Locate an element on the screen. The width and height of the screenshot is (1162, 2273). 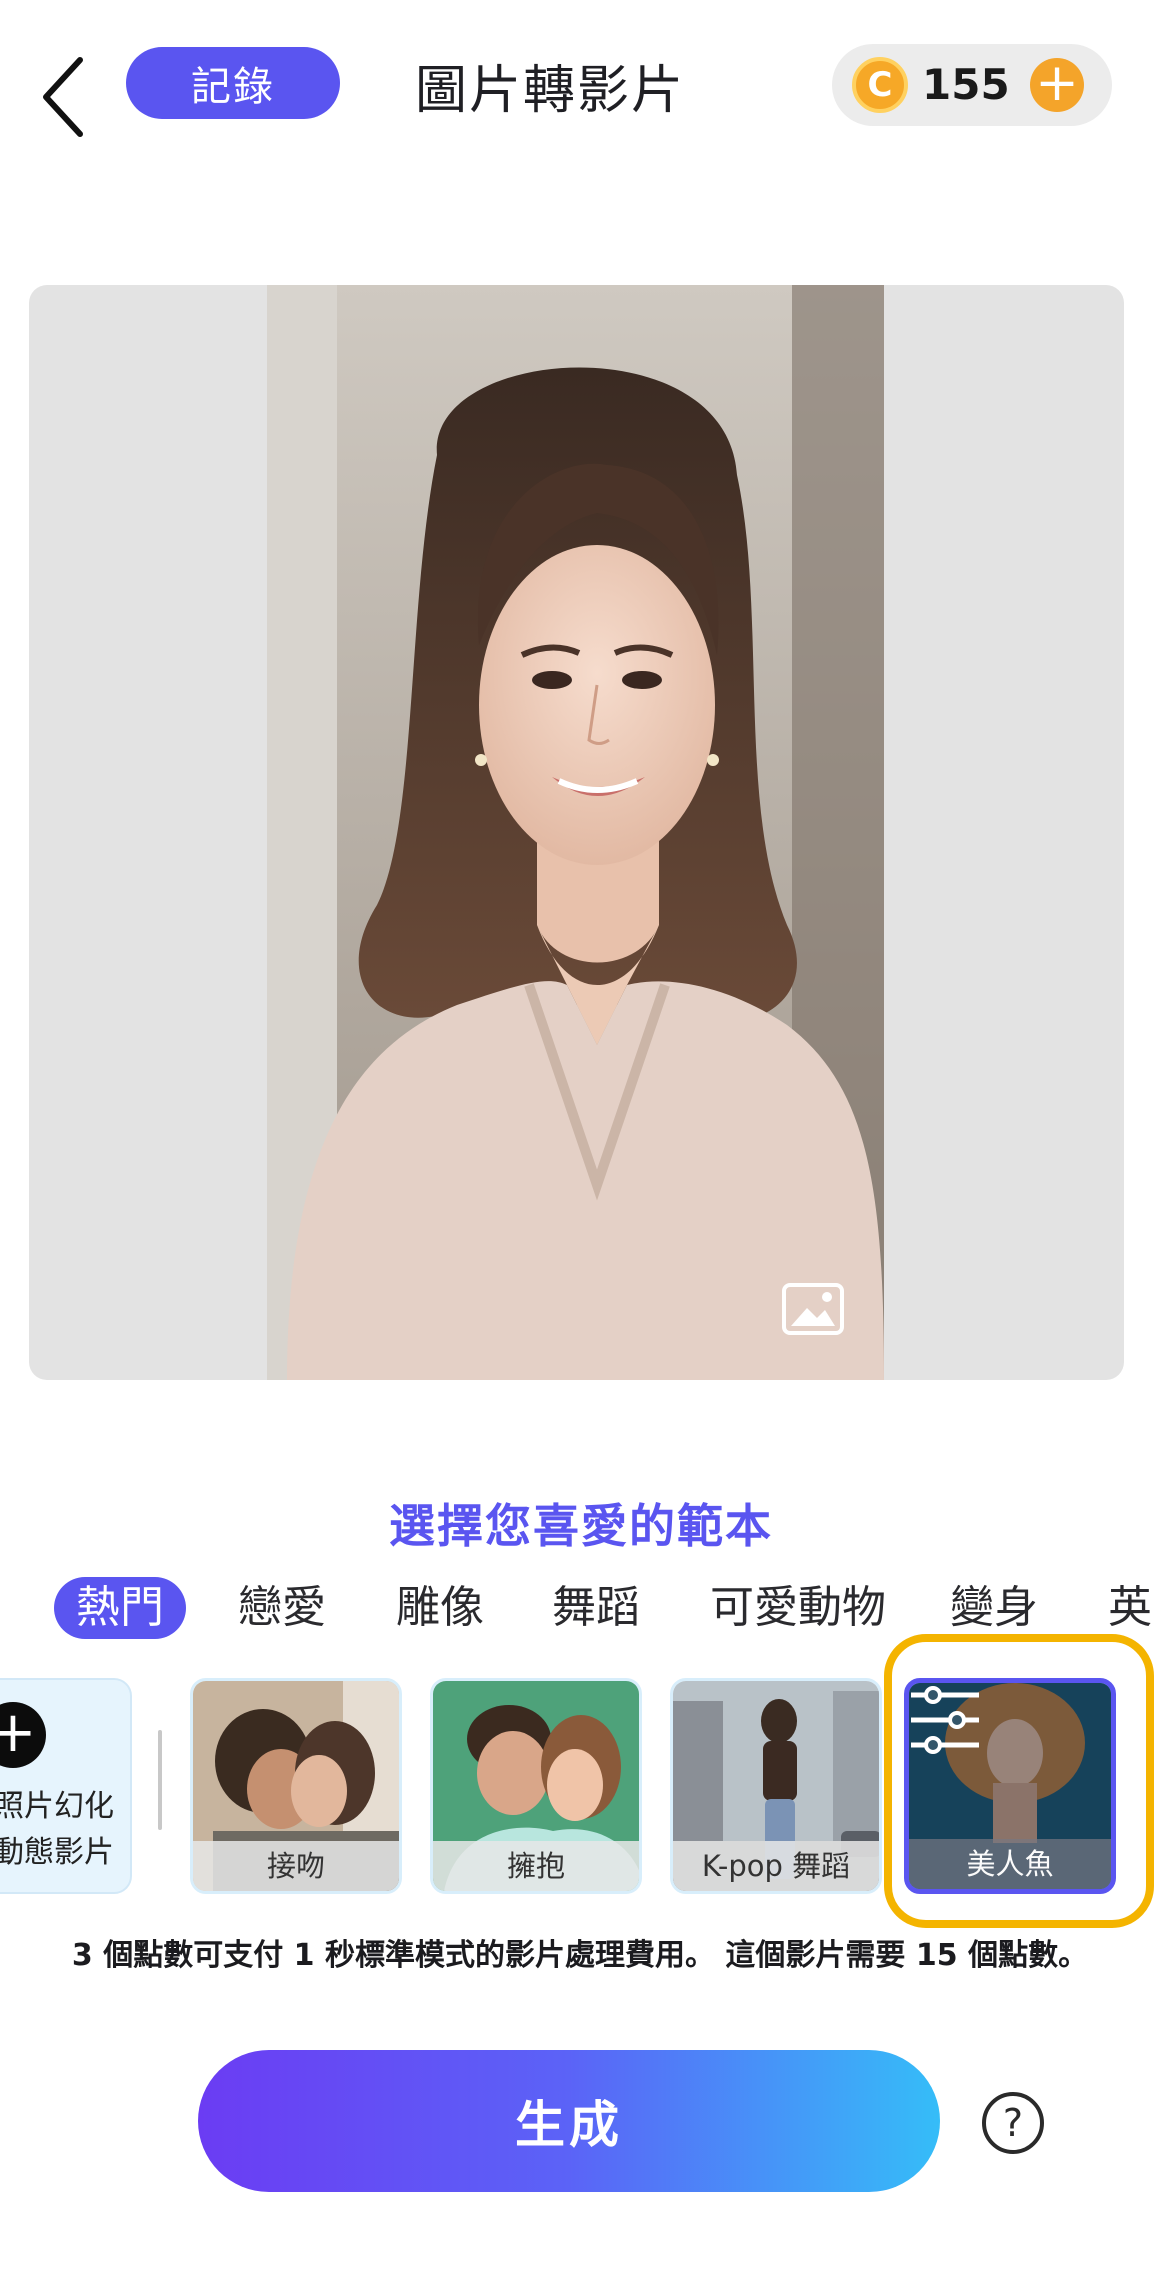
template-card-kpop-dance: K-pop 舞蹈 is located at coordinates (776, 1786).